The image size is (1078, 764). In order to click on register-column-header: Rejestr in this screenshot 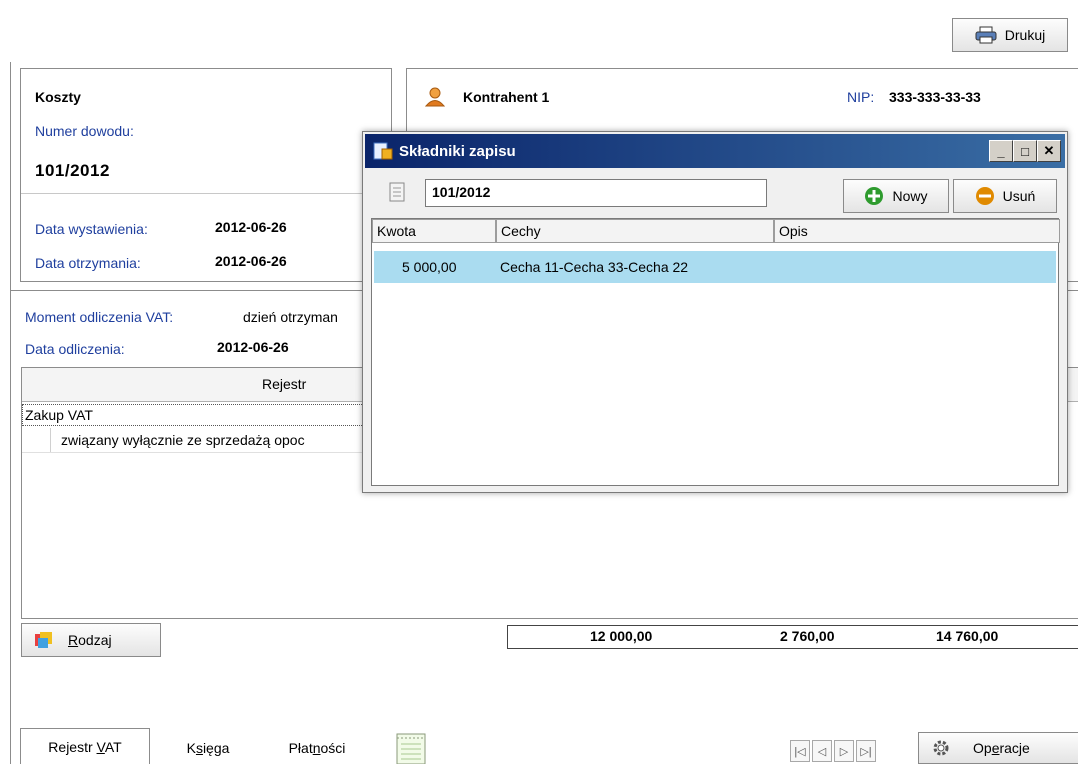, I will do `click(284, 384)`.